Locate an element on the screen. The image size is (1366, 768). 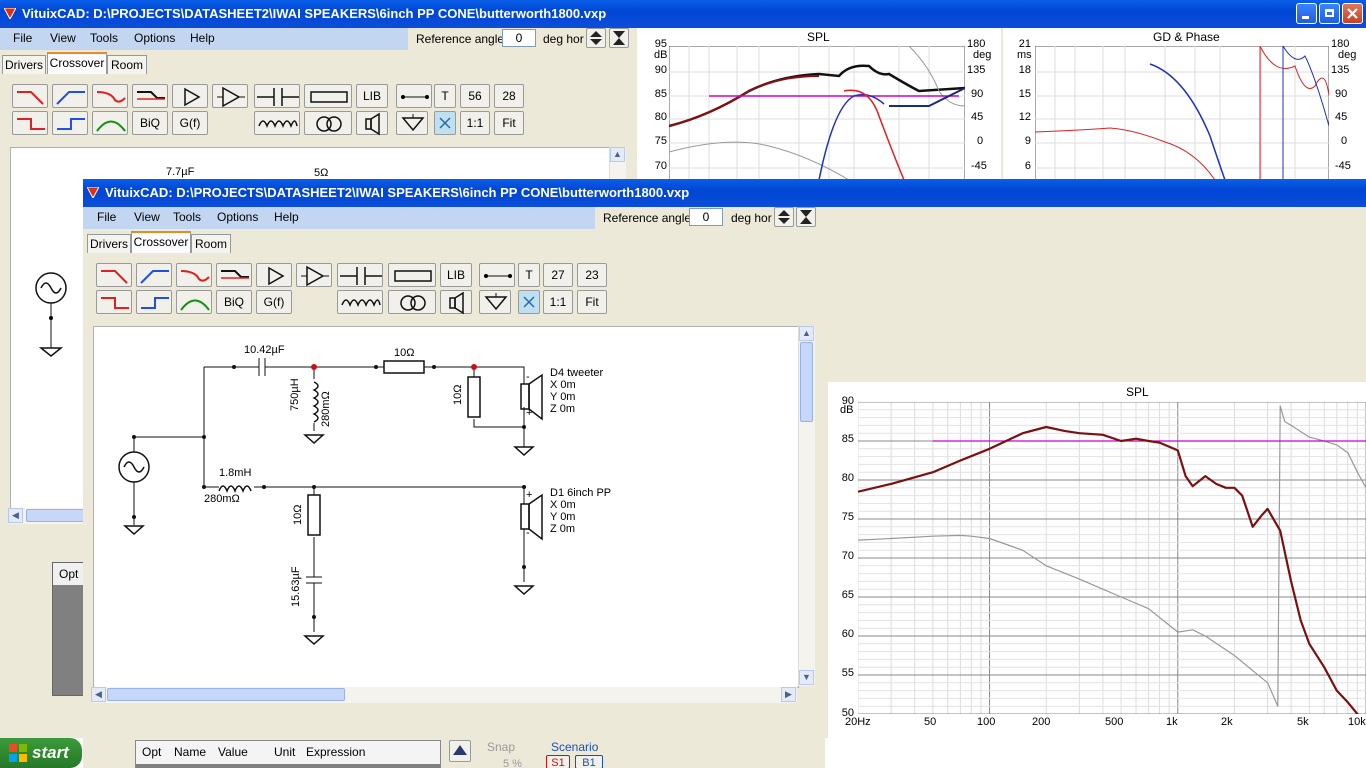
gf-button: G(f) is located at coordinates (274, 302).